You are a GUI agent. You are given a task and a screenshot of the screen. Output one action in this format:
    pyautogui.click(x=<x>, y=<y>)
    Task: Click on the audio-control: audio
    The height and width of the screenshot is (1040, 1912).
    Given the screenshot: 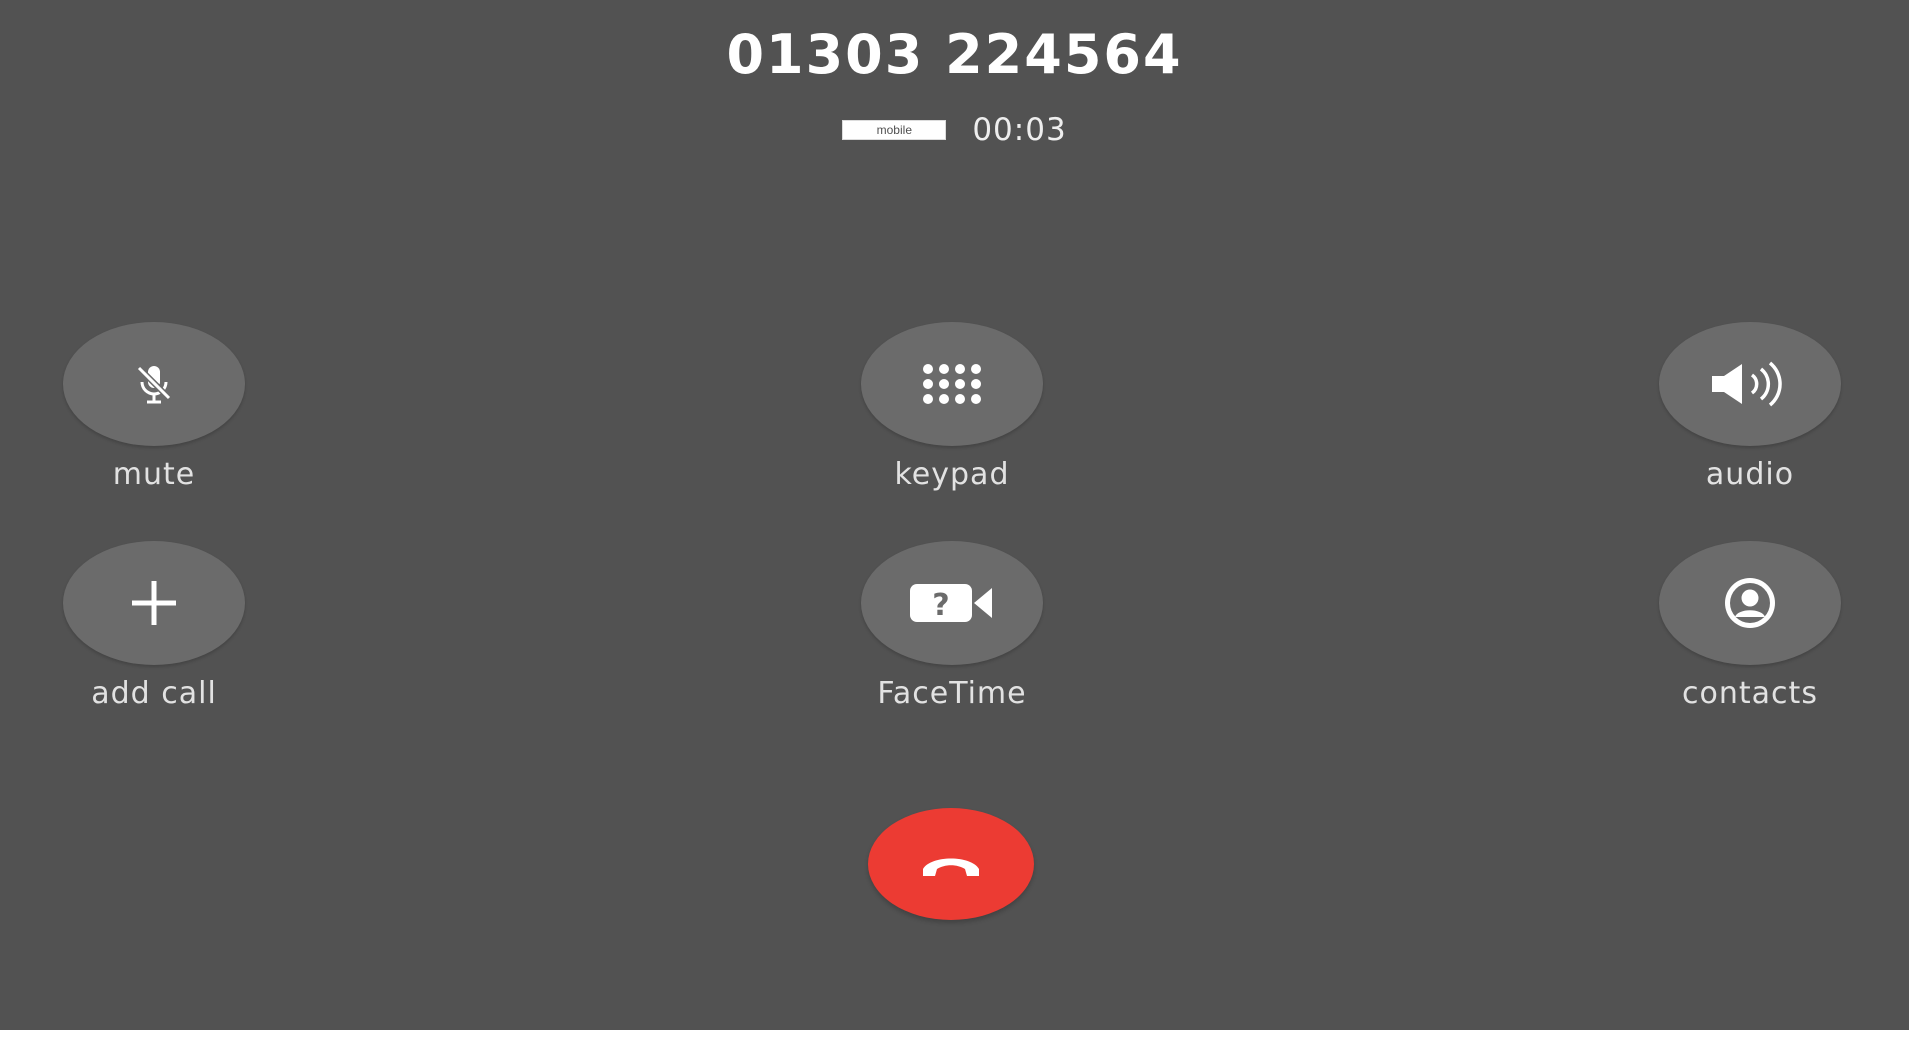 What is the action you would take?
    pyautogui.click(x=1750, y=408)
    